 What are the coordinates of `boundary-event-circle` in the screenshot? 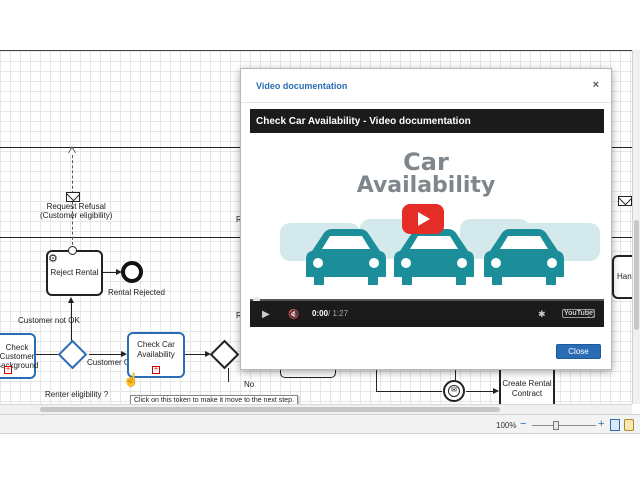 It's located at (72, 250).